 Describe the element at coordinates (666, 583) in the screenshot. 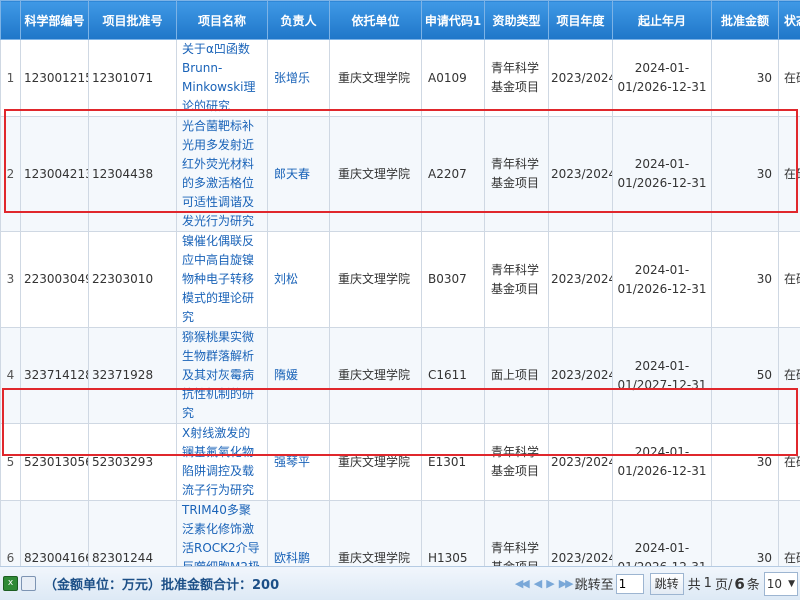

I see `goto-button: 跳转` at that location.